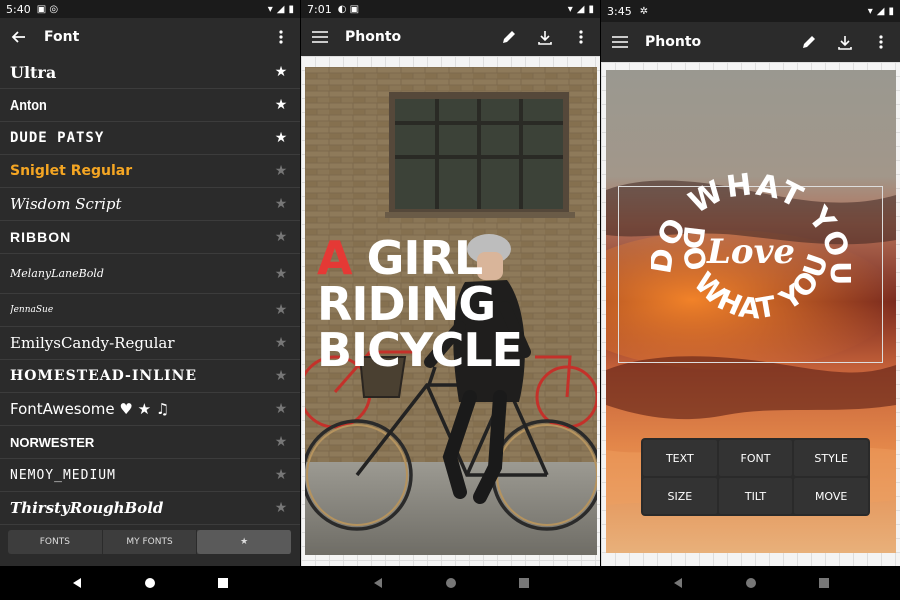  What do you see at coordinates (831, 458) in the screenshot?
I see `menu-style-button: STYLE` at bounding box center [831, 458].